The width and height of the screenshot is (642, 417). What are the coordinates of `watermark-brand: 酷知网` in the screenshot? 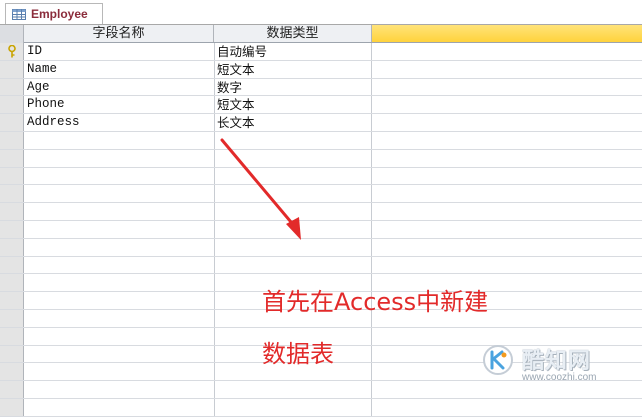 It's located at (557, 361).